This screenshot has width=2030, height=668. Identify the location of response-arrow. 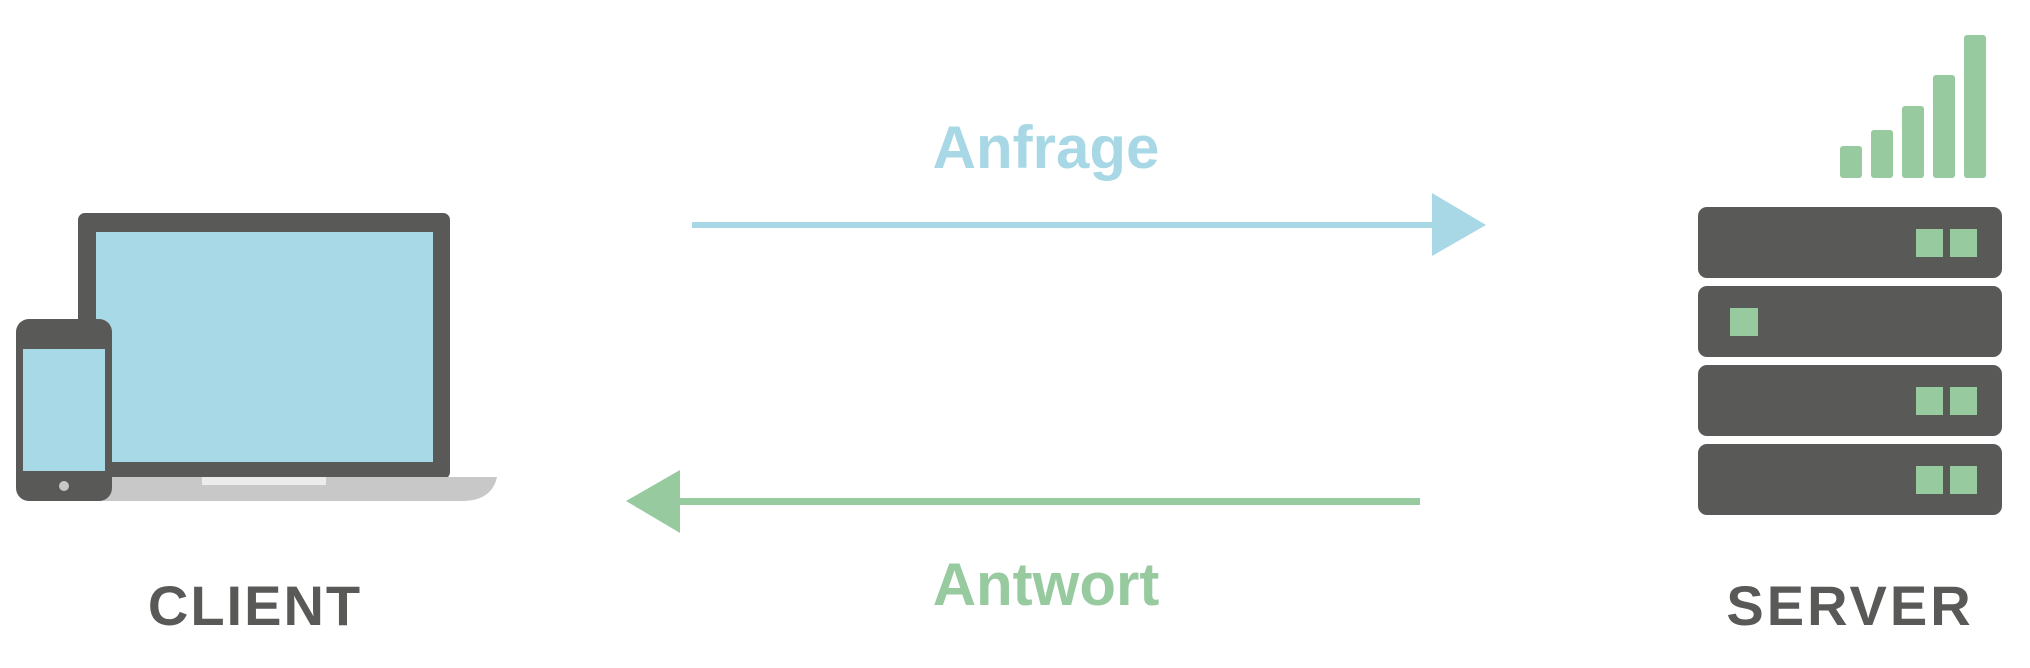
(1023, 501).